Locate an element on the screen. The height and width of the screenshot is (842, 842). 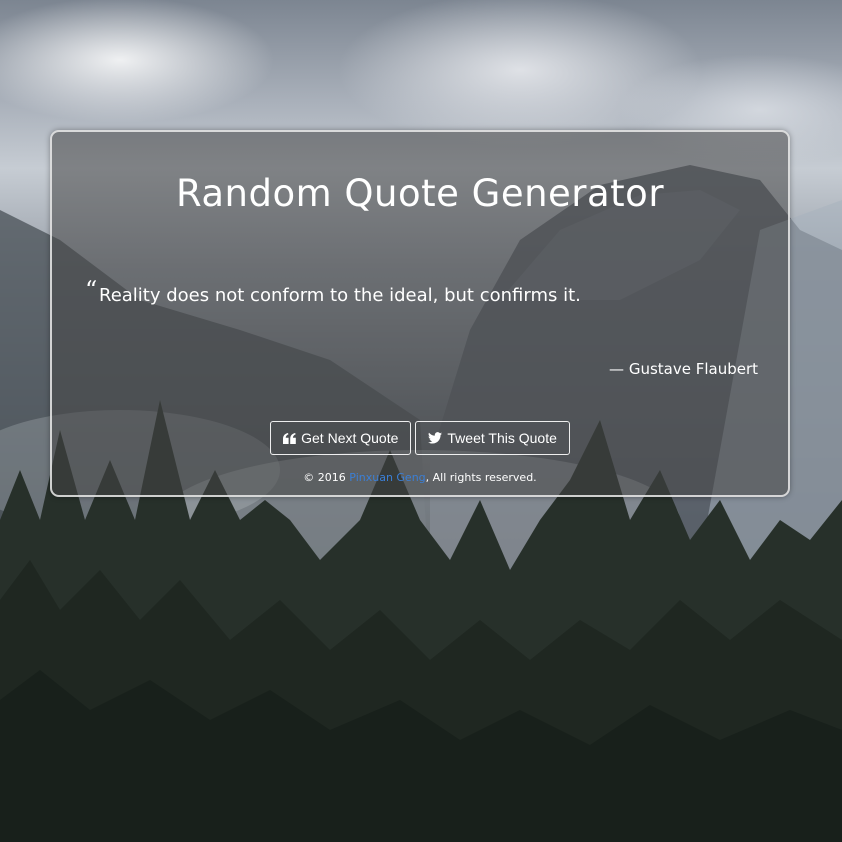
quote-left-icon is located at coordinates (289, 438).